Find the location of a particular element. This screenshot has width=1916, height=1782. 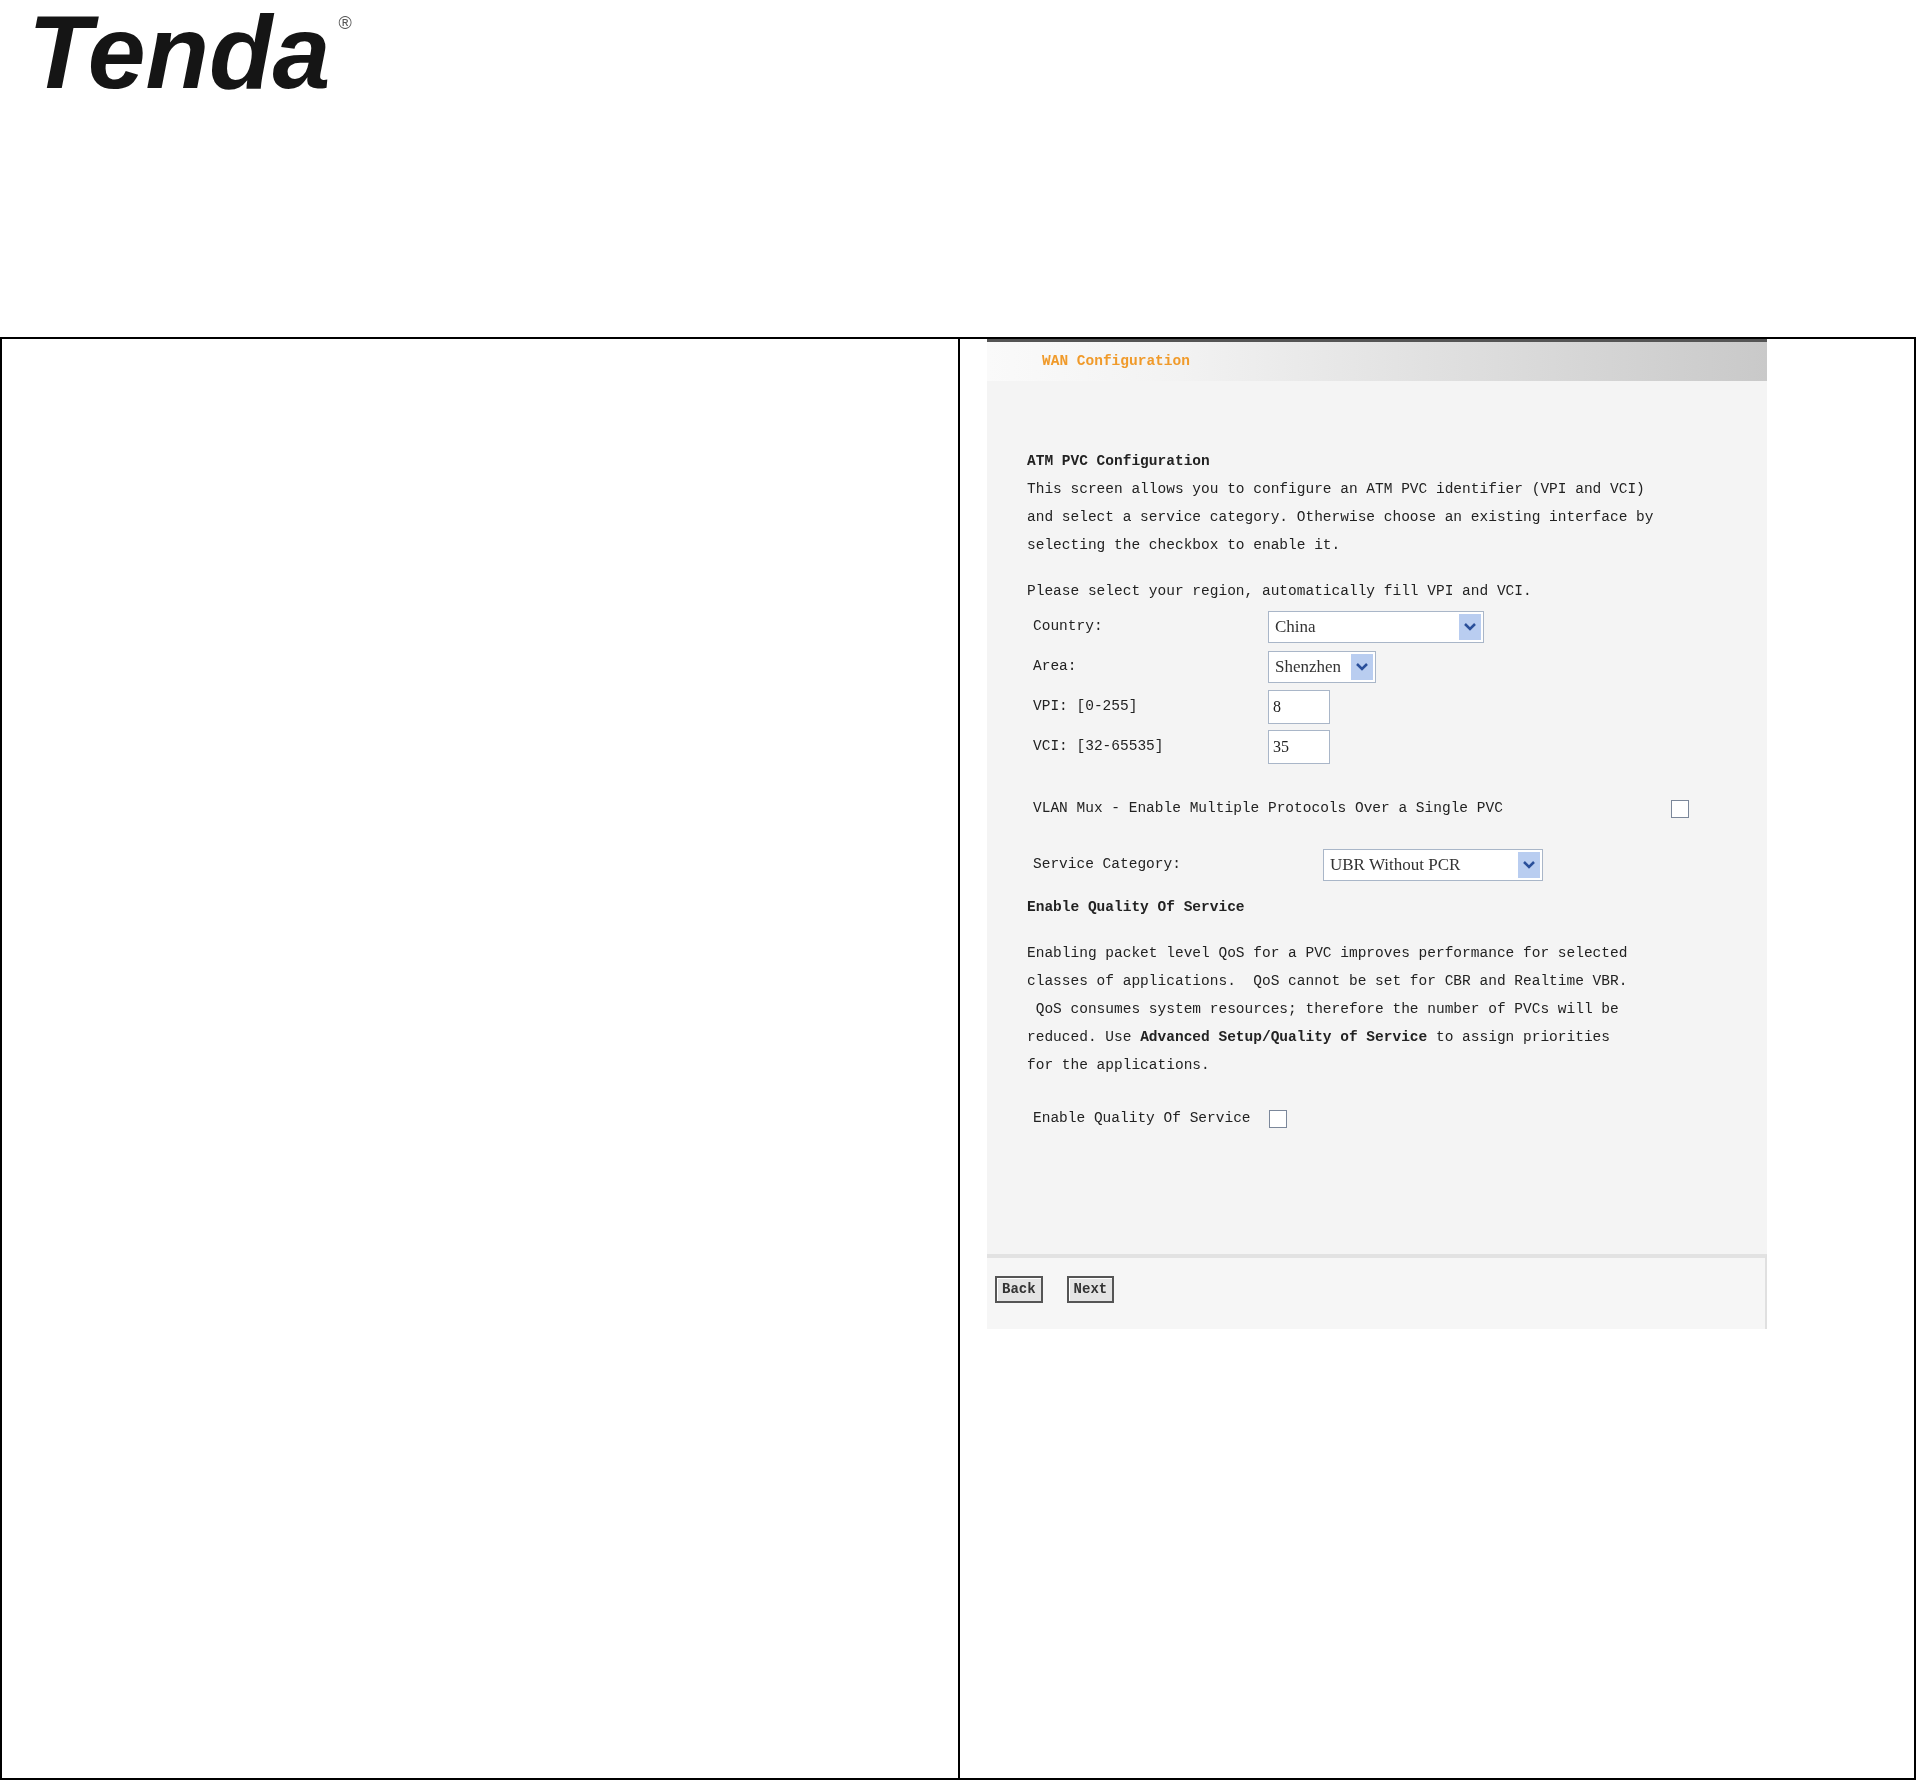

dropdown: China is located at coordinates (1376, 627).